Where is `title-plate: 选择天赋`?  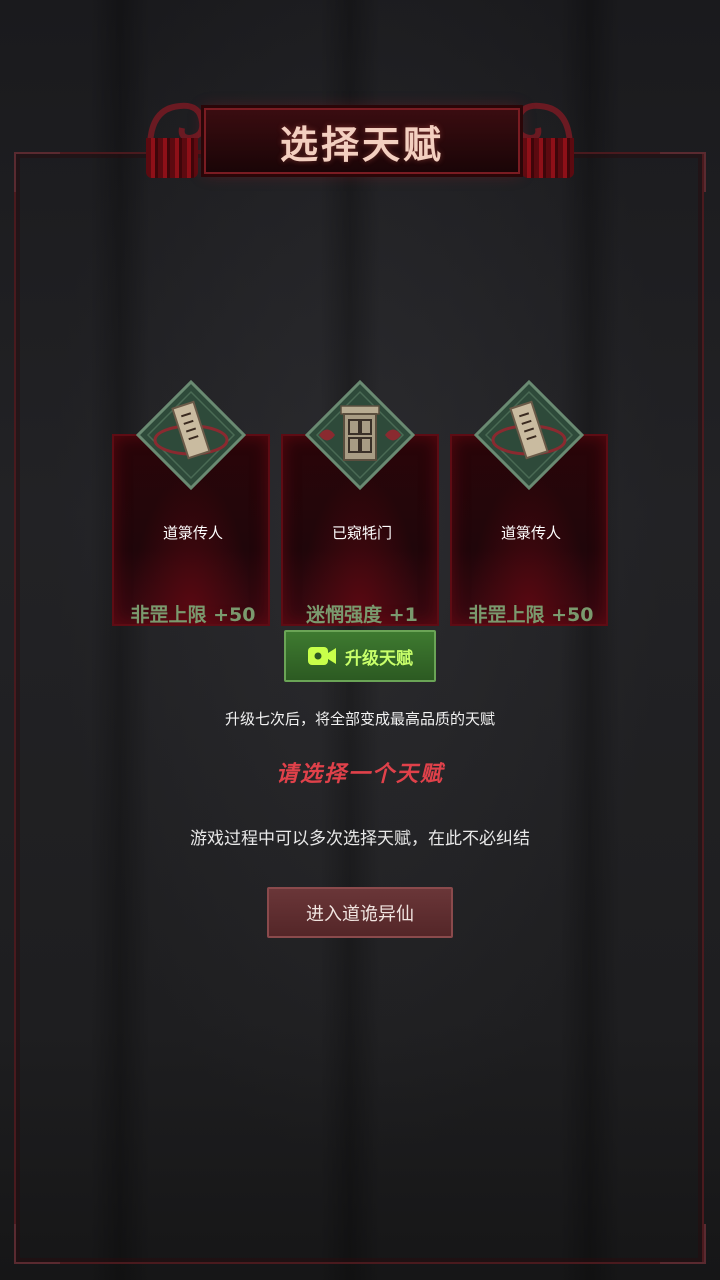 title-plate: 选择天赋 is located at coordinates (362, 141).